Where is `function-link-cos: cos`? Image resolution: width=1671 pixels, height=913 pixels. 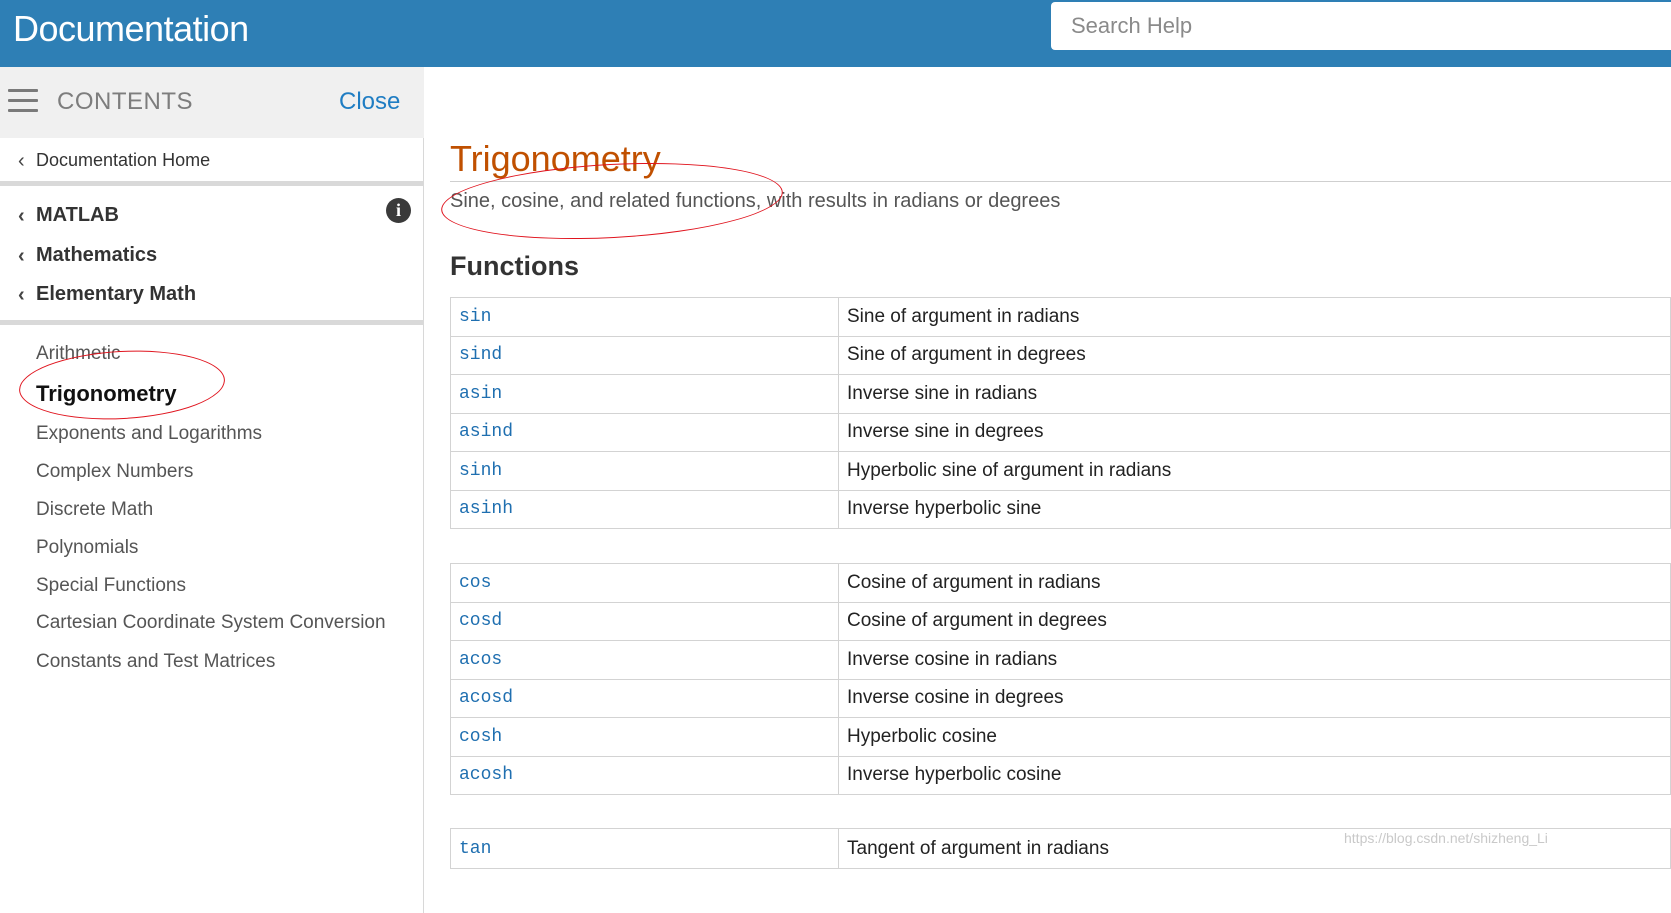
function-link-cos: cos is located at coordinates (644, 583).